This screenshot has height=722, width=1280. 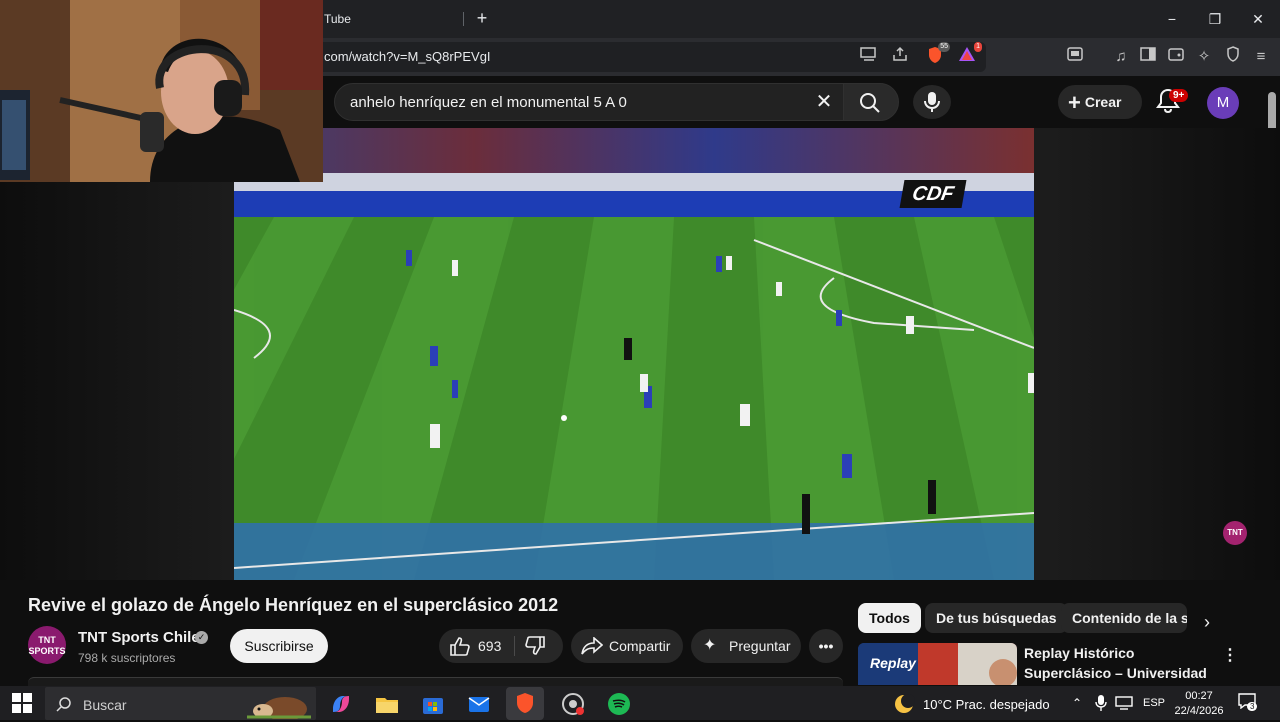 What do you see at coordinates (1172, 19) in the screenshot?
I see `minimize-button: −` at bounding box center [1172, 19].